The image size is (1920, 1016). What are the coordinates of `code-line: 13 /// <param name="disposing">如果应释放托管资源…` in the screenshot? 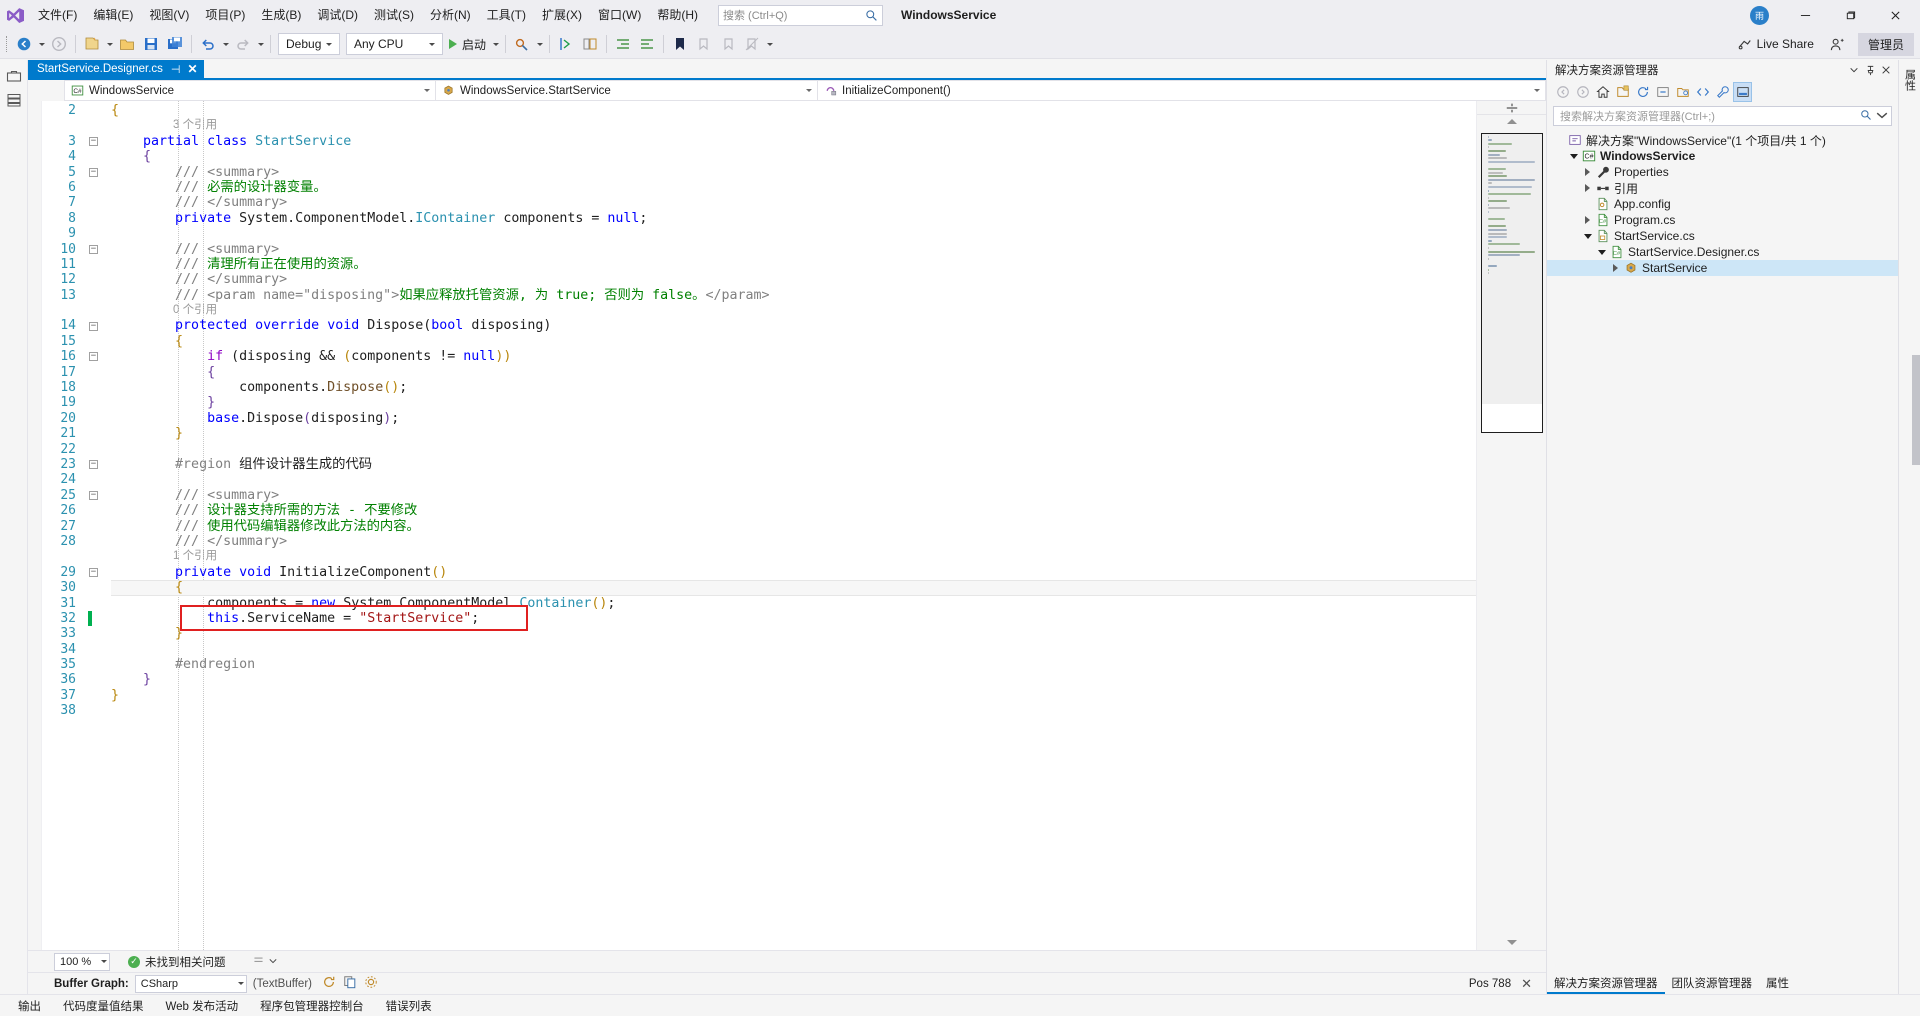 It's located at (759, 295).